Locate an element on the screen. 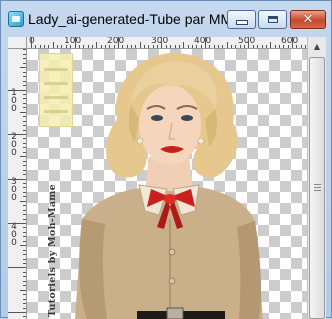  close-icon: ✕ is located at coordinates (308, 19).